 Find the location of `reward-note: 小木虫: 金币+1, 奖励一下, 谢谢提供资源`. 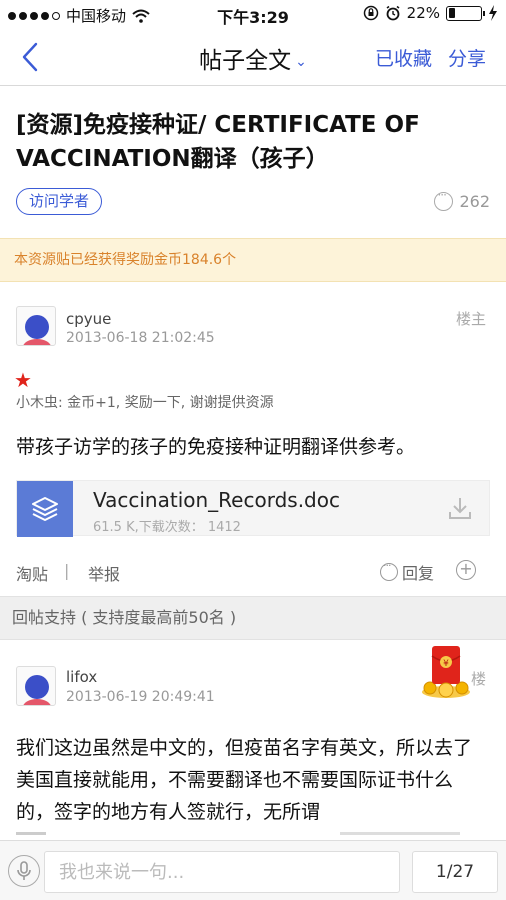

reward-note: 小木虫: 金币+1, 奖励一下, 谢谢提供资源 is located at coordinates (145, 403).